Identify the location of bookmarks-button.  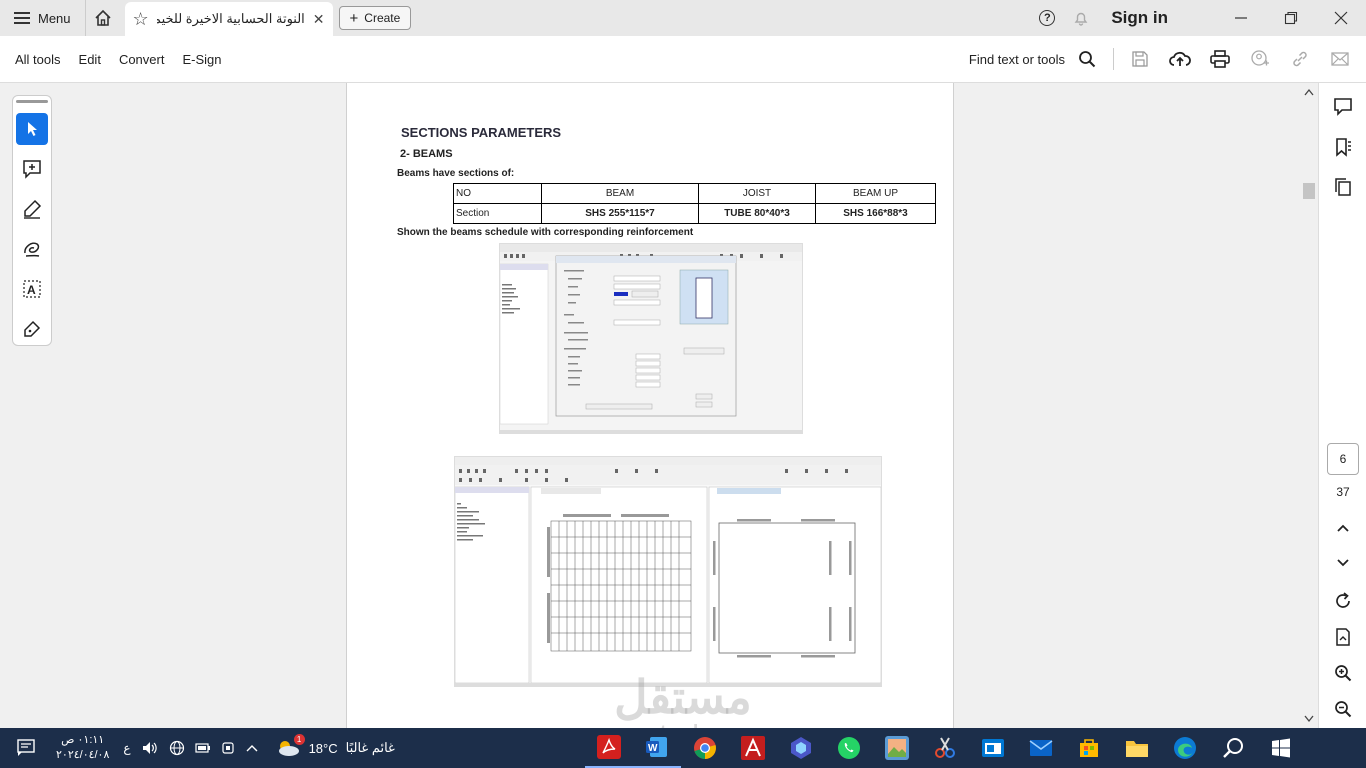
(1342, 147).